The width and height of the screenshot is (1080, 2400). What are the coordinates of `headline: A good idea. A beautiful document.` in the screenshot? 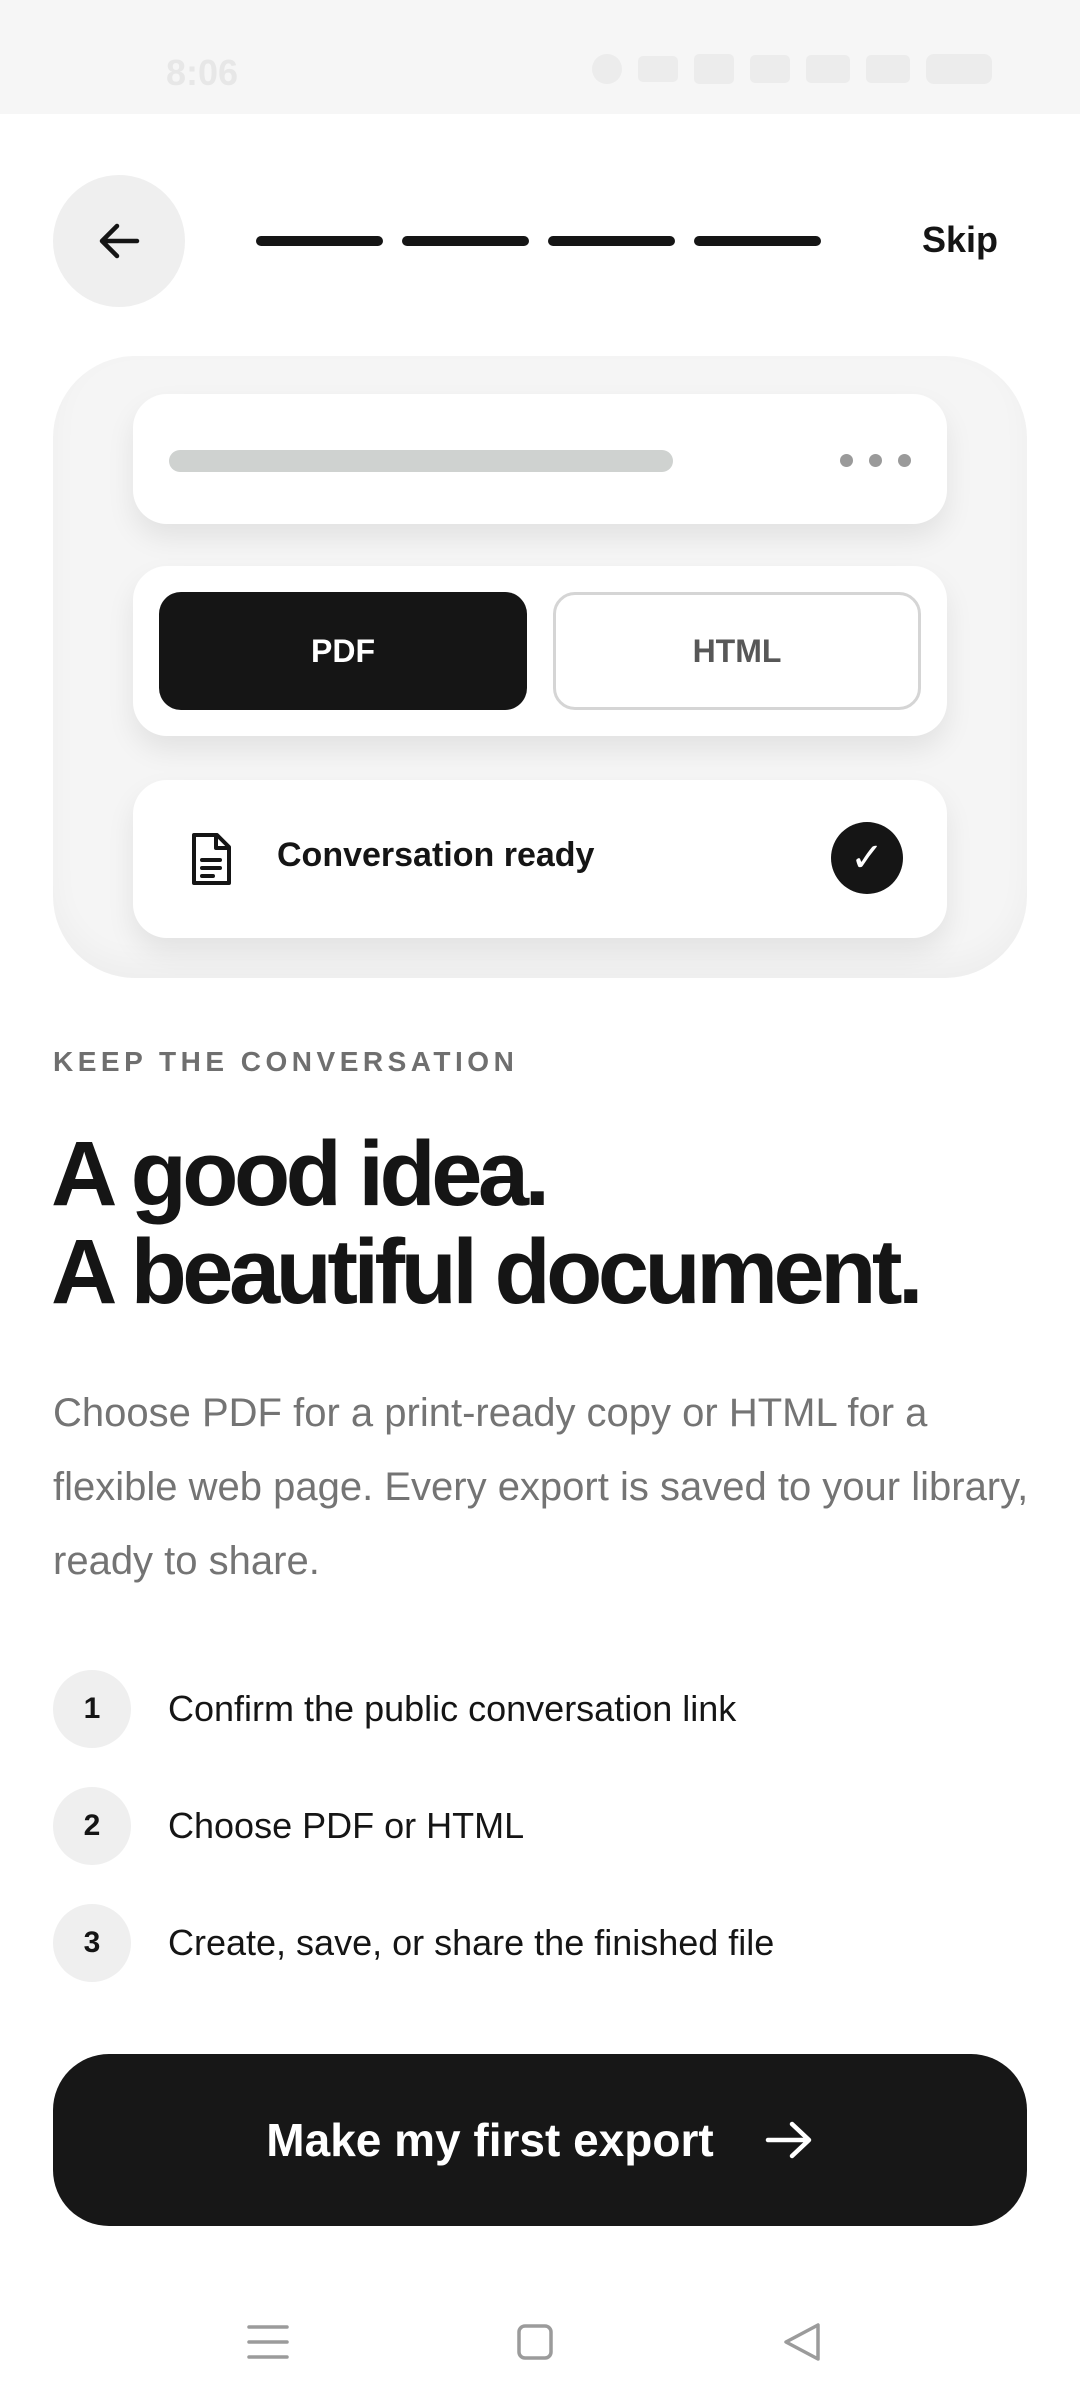 It's located at (487, 1223).